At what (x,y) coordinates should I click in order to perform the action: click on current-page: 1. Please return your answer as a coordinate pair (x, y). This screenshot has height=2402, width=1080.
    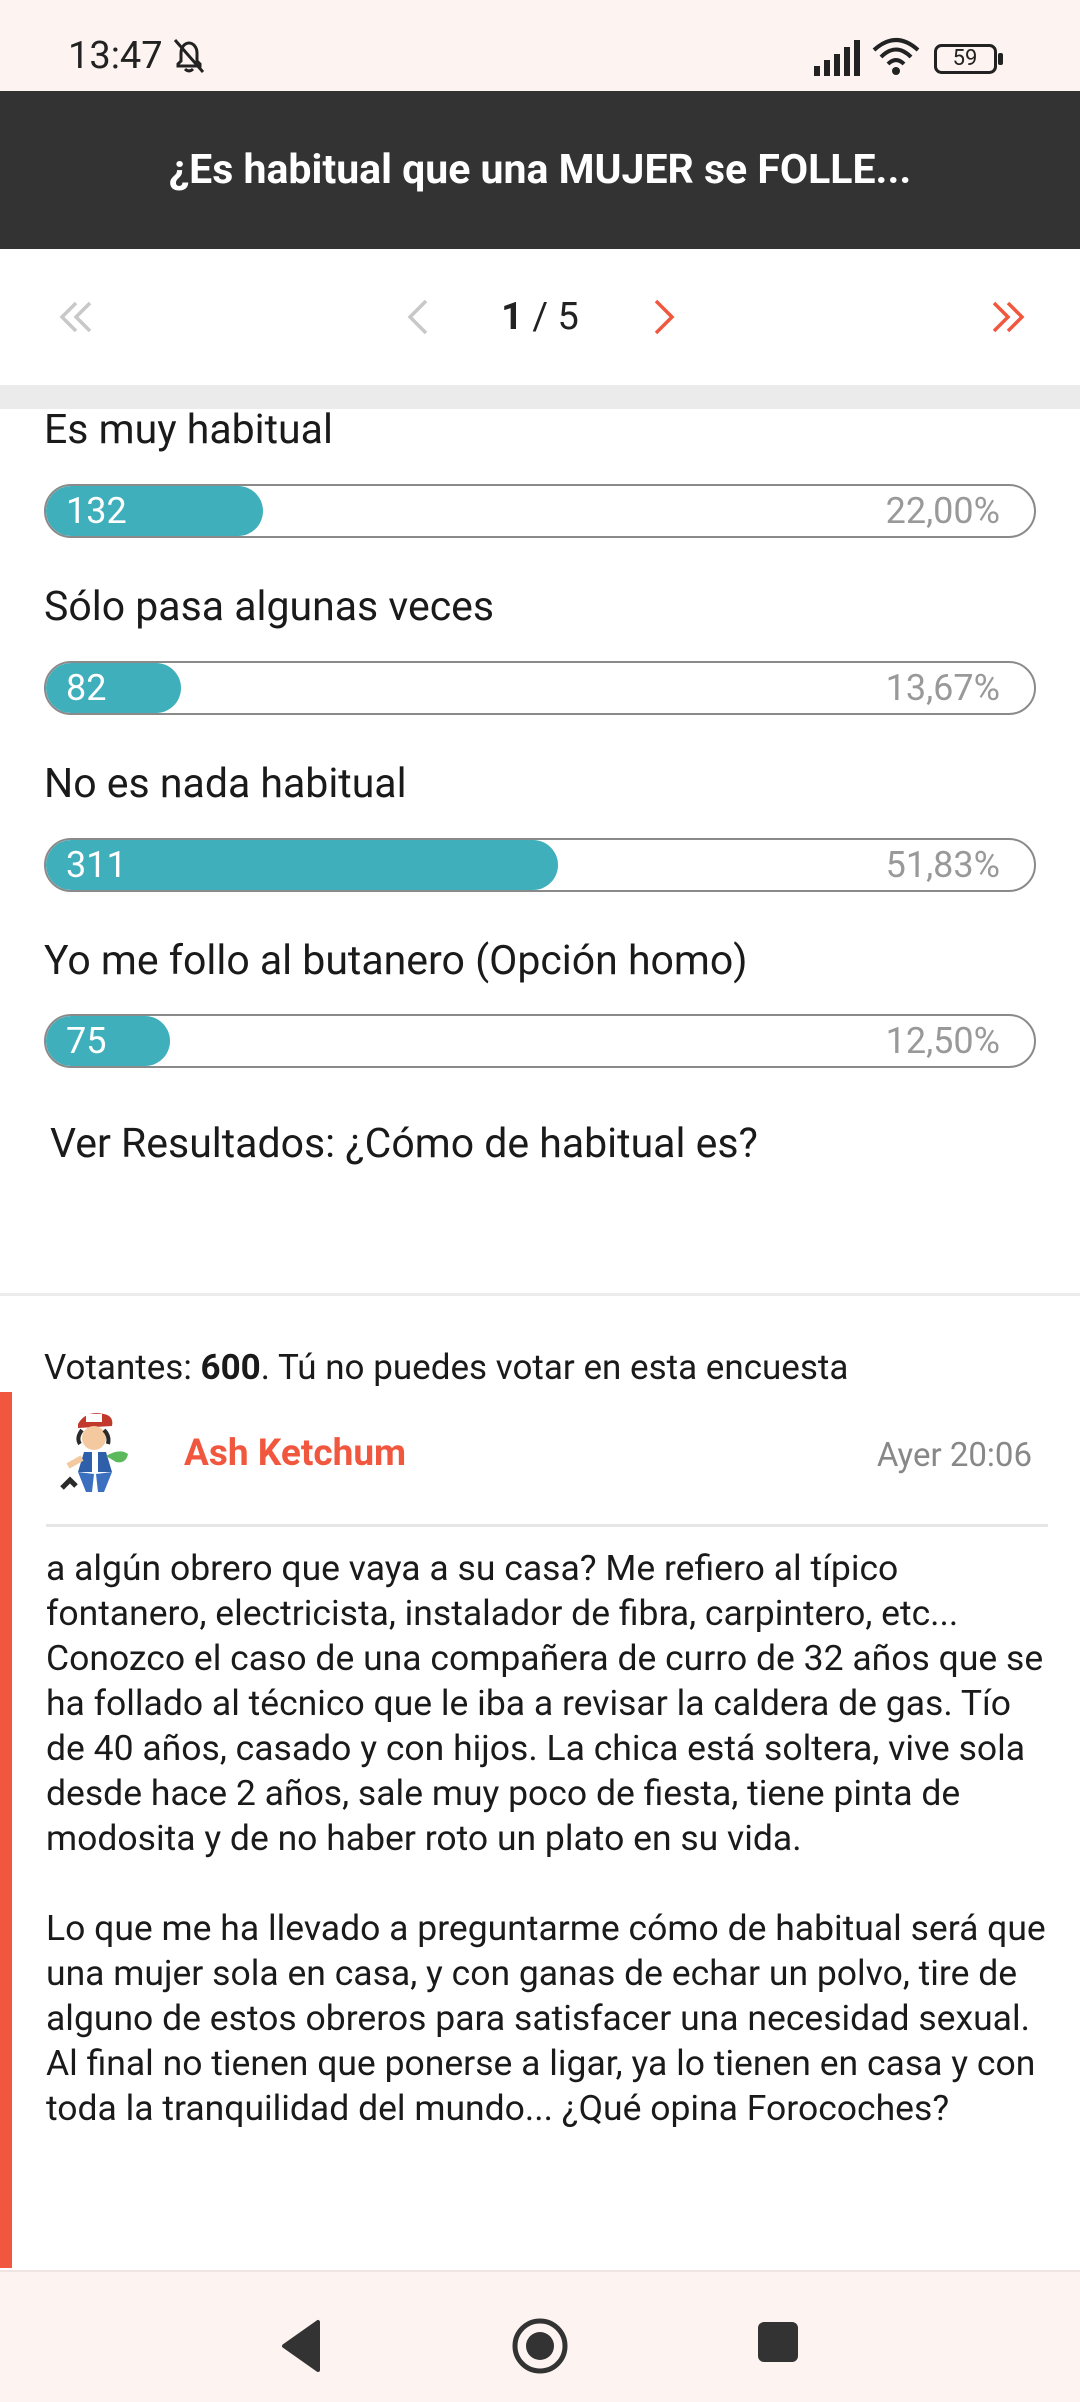
    Looking at the image, I should click on (512, 317).